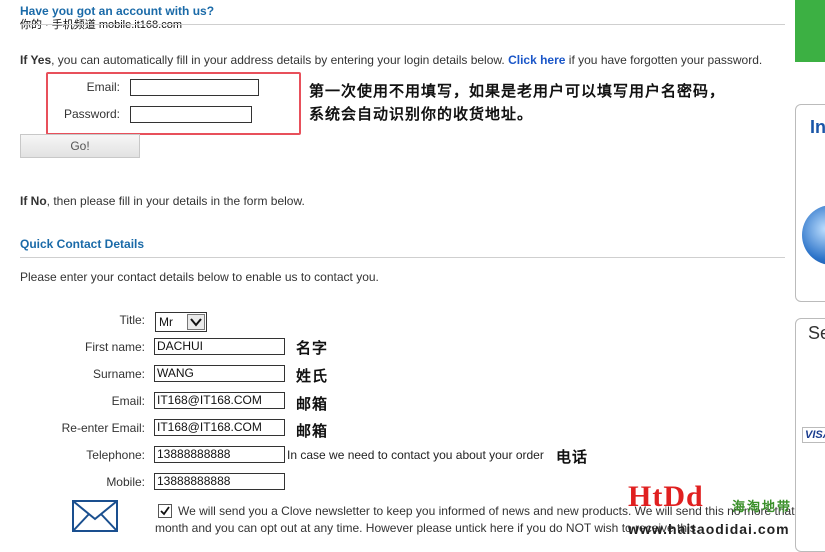  What do you see at coordinates (817, 127) in the screenshot?
I see `sidebar-partial-title: In` at bounding box center [817, 127].